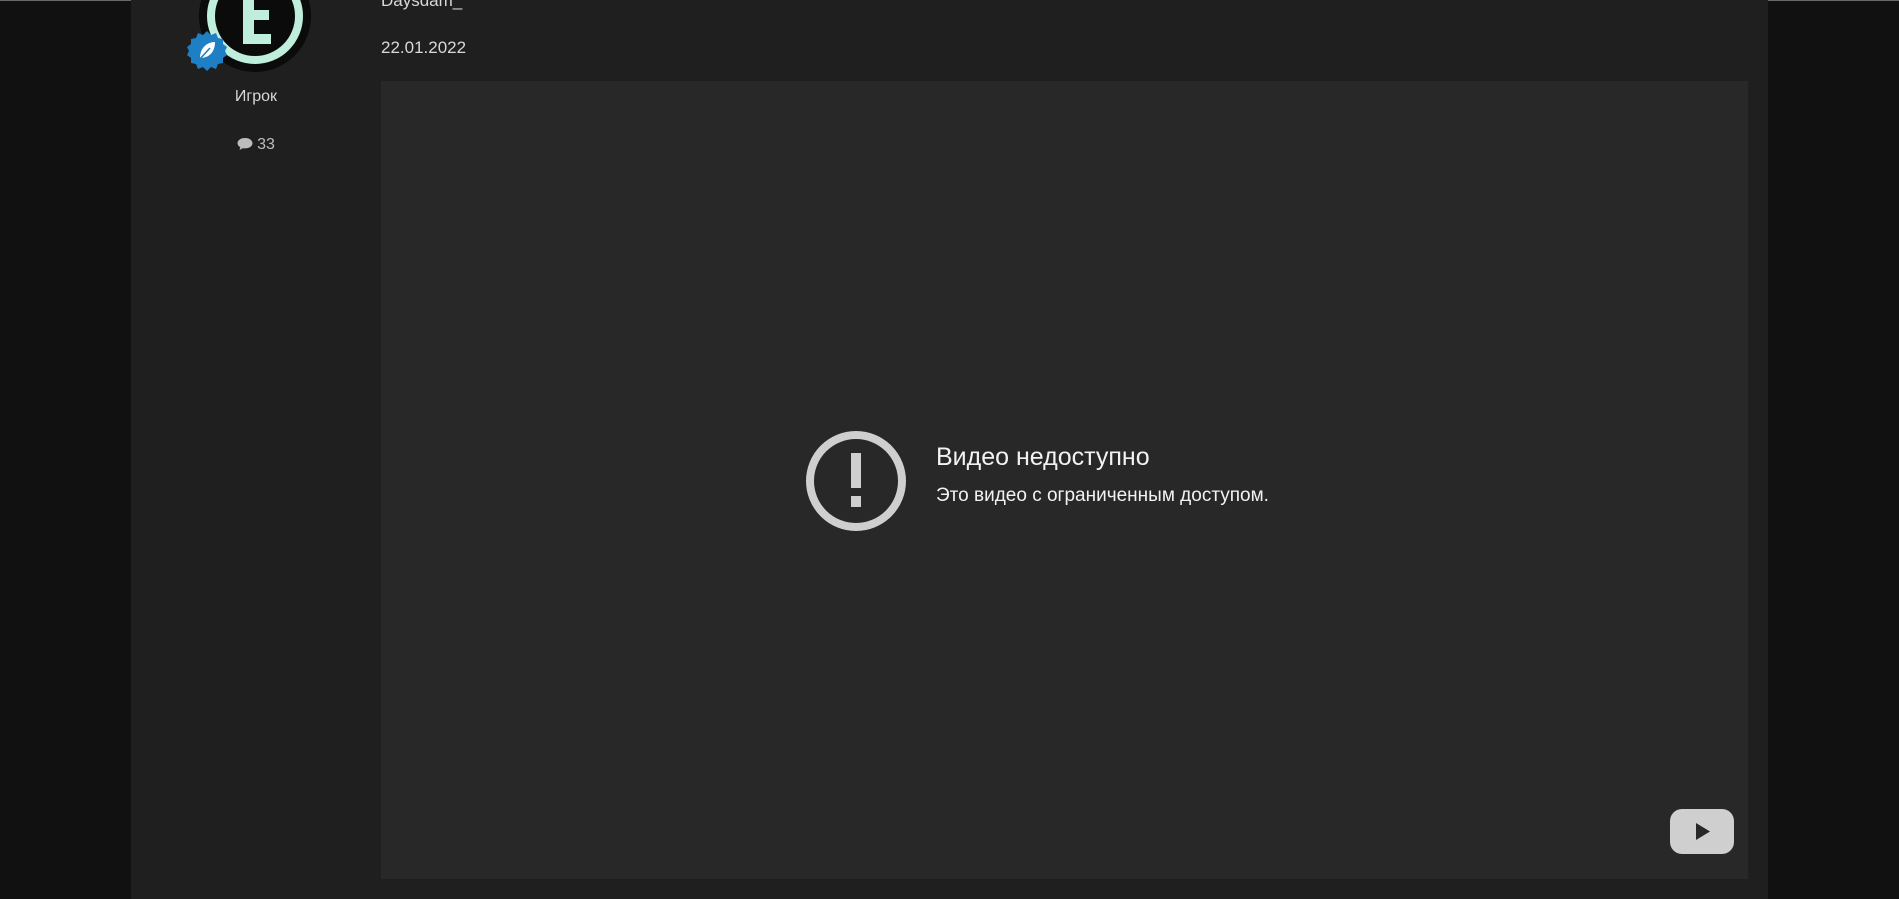  I want to click on comment-icon, so click(245, 146).